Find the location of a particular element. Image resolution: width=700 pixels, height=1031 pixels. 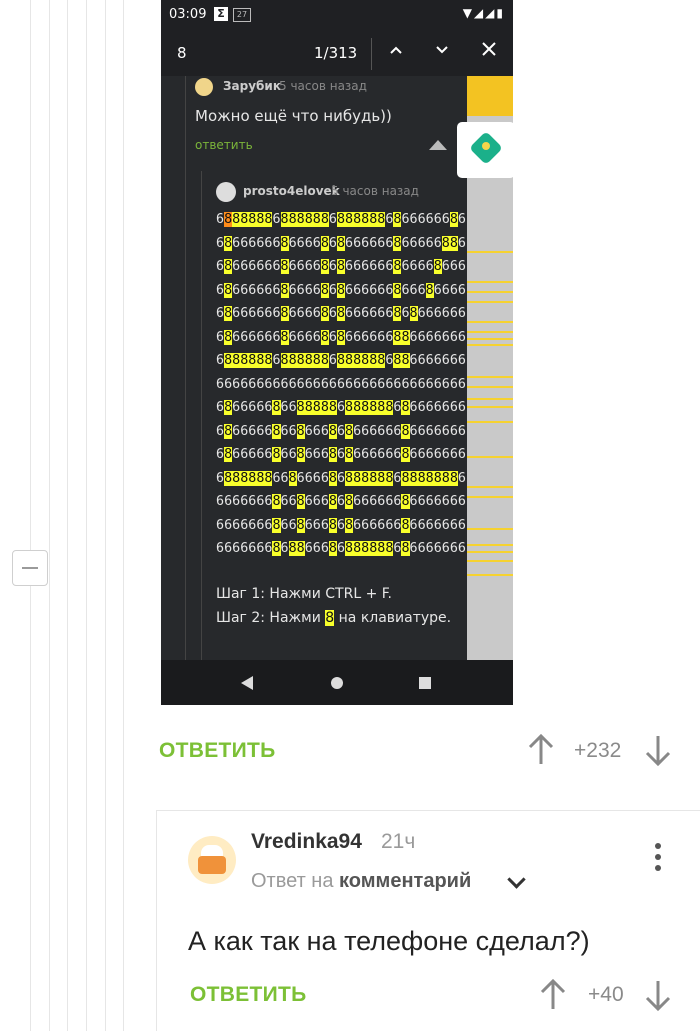

comment-divider is located at coordinates (428, 810).